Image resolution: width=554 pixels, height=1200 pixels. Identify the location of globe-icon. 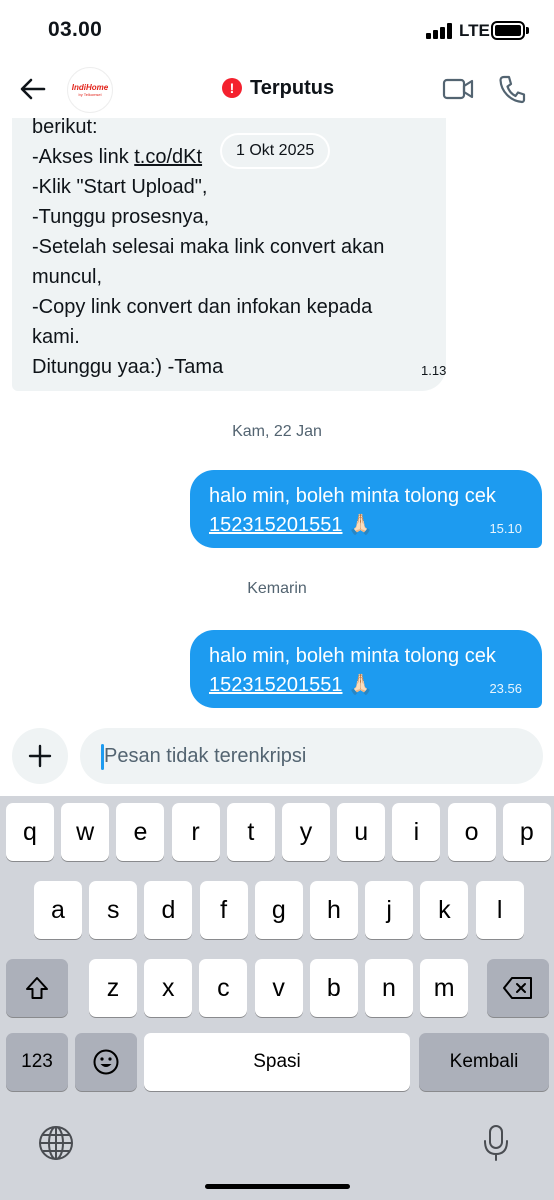
(56, 1143).